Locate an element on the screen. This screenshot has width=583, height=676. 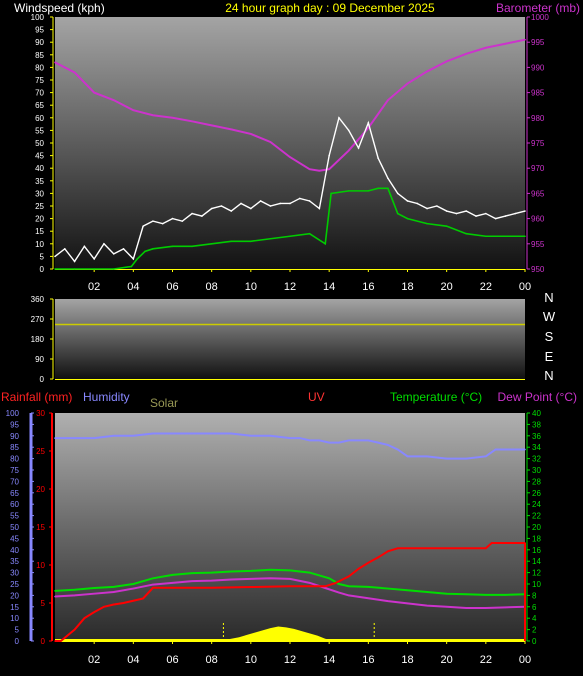
barometer-tick-label: 990 is located at coordinates (538, 67).